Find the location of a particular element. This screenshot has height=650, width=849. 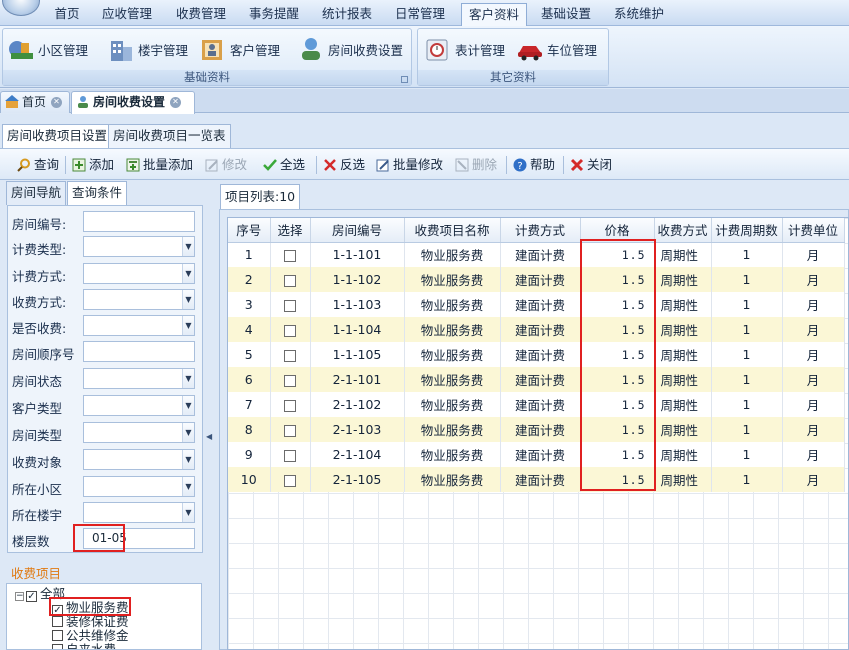

panel-splitter is located at coordinates (210, 415).